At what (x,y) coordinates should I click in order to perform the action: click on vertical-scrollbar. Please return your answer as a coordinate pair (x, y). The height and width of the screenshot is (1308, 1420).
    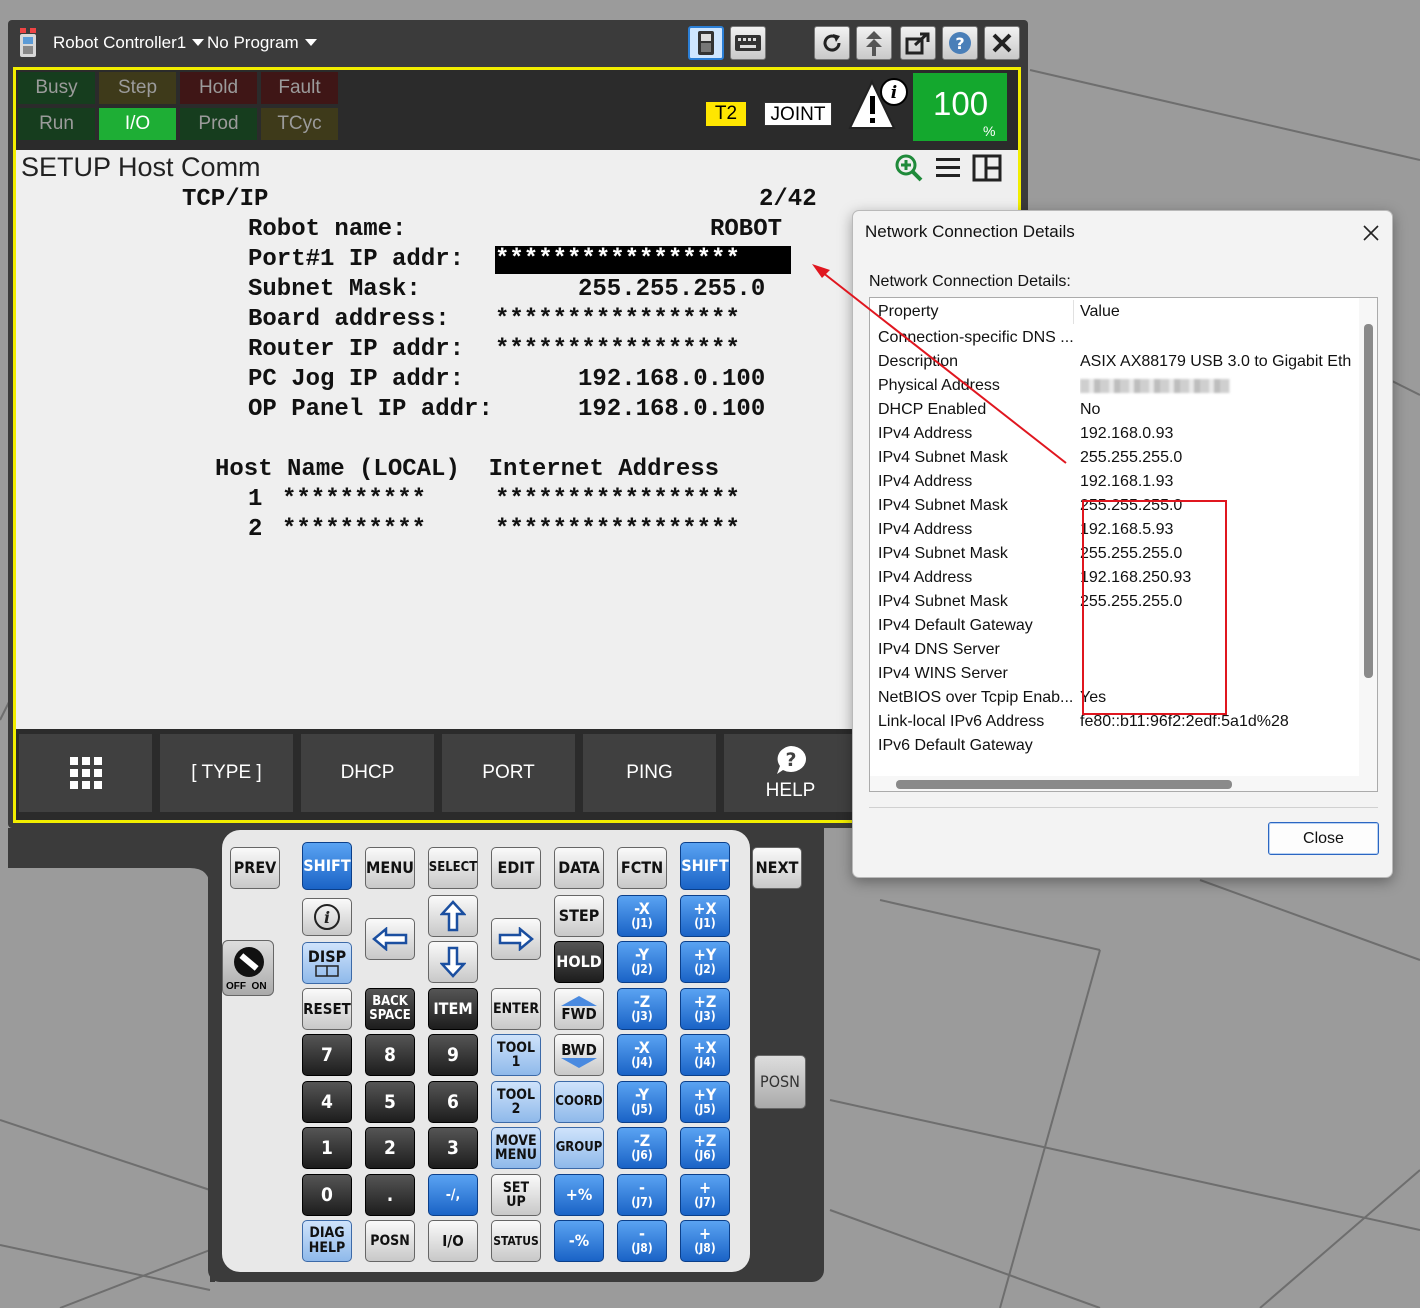
    Looking at the image, I should click on (1368, 537).